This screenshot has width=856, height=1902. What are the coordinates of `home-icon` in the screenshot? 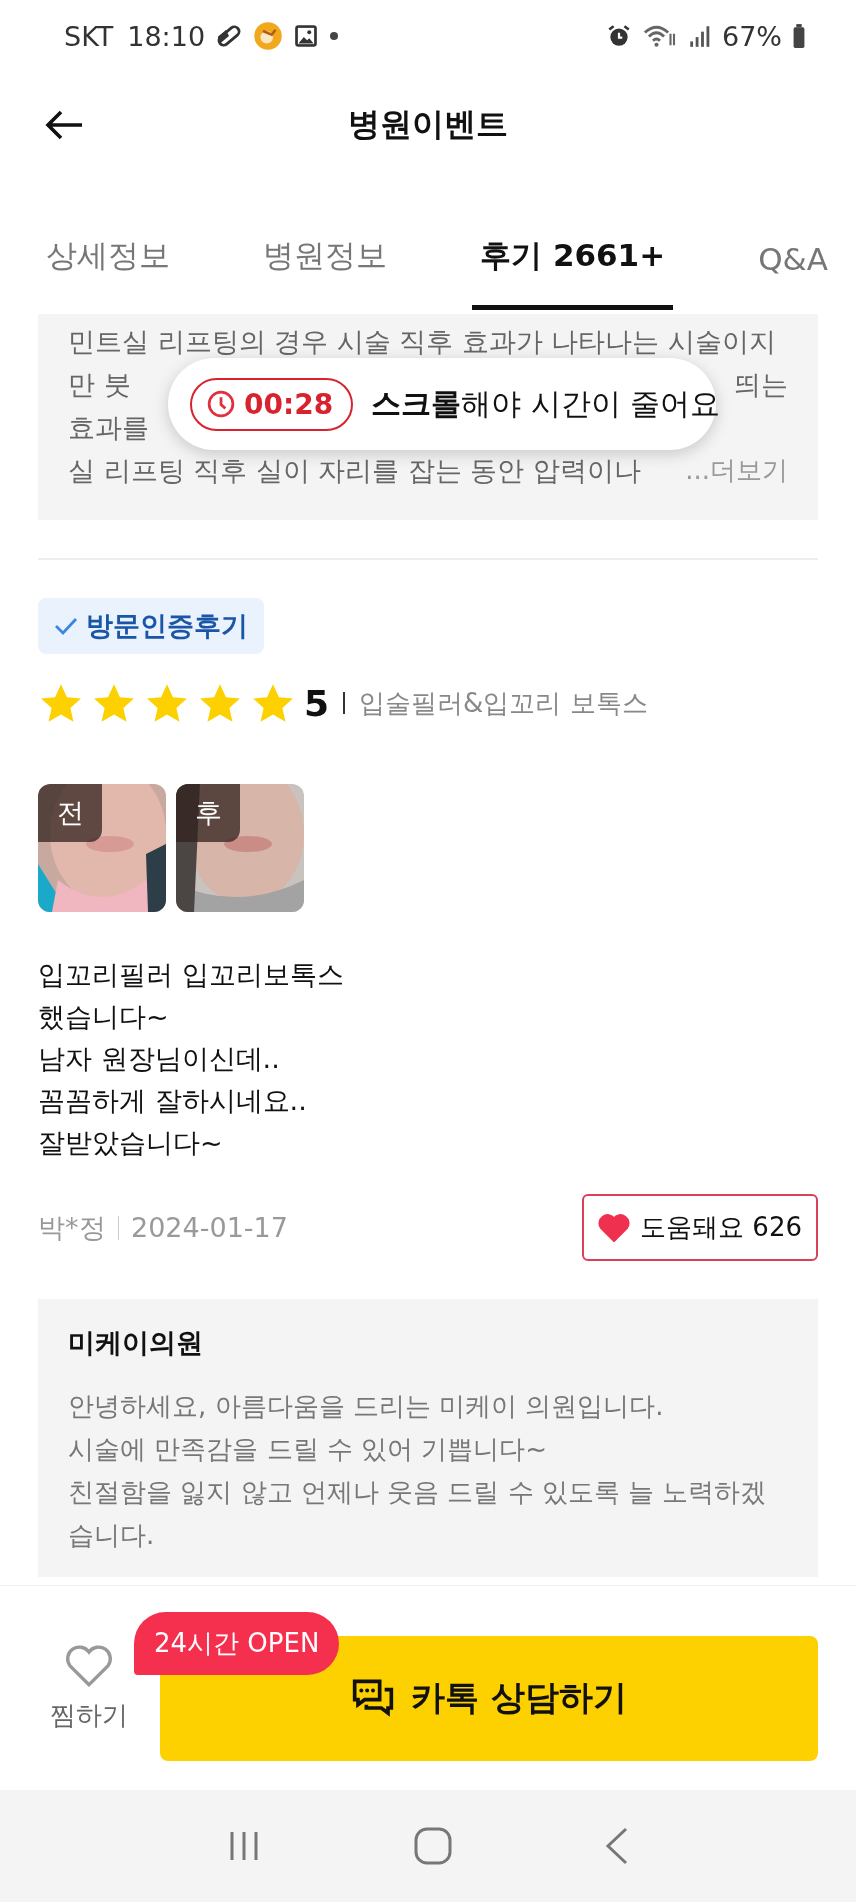 It's located at (433, 1846).